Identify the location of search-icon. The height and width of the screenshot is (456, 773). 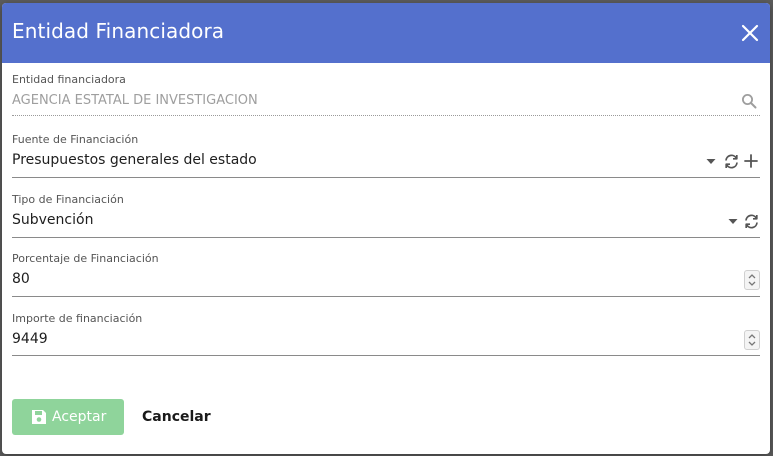
(749, 101).